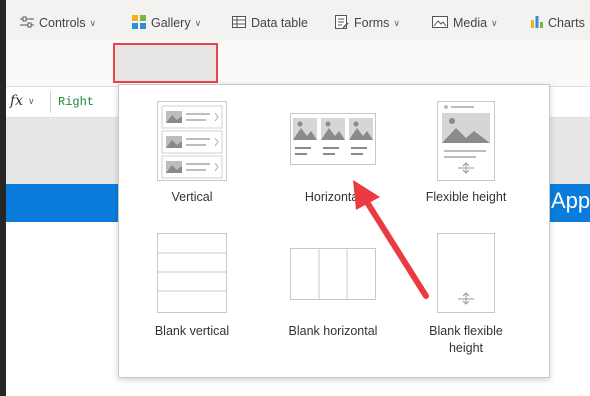  What do you see at coordinates (466, 340) in the screenshot?
I see `blank-flexible-height-label: Blank flexible height` at bounding box center [466, 340].